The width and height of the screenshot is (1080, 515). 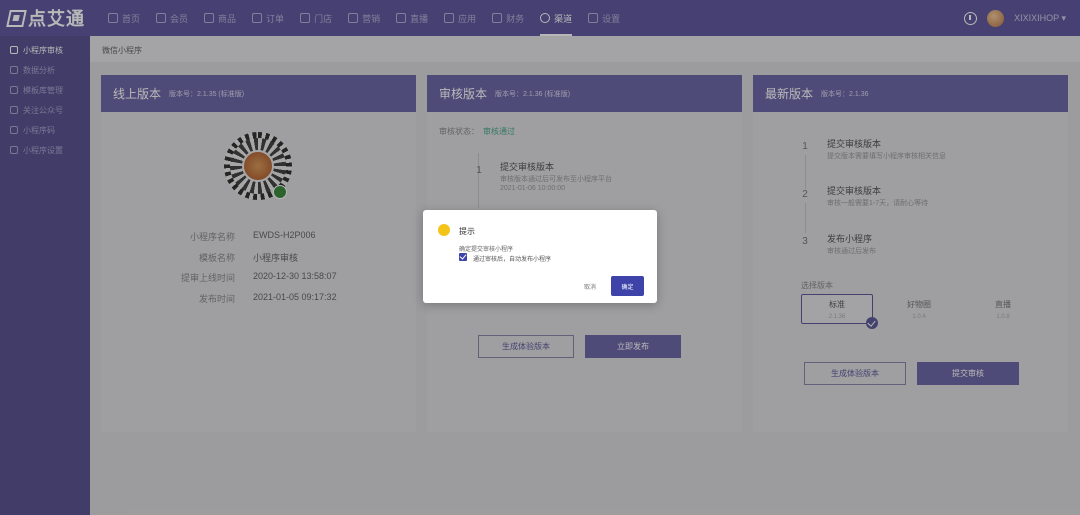 What do you see at coordinates (627, 286) in the screenshot?
I see `confirm-button: 确定` at bounding box center [627, 286].